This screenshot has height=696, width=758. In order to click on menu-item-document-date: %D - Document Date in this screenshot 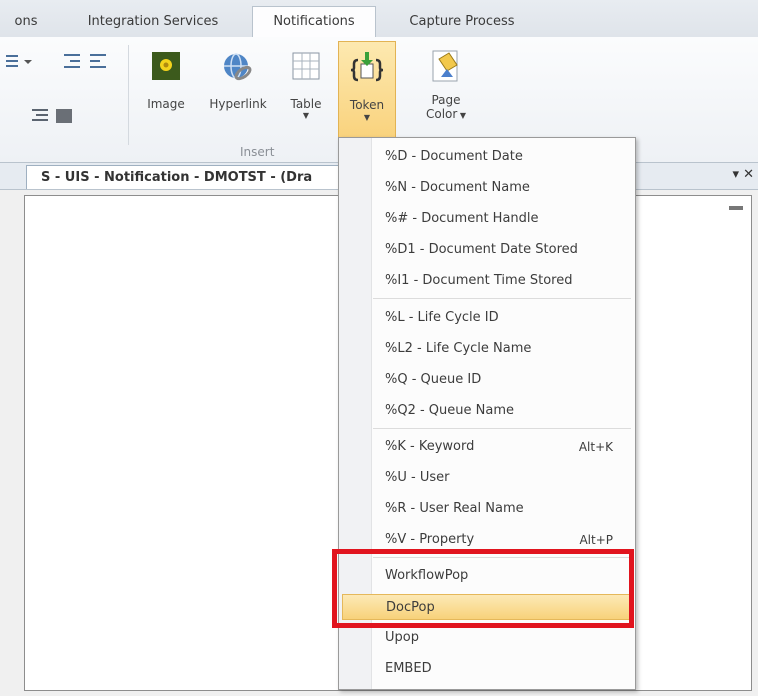, I will do `click(505, 157)`.